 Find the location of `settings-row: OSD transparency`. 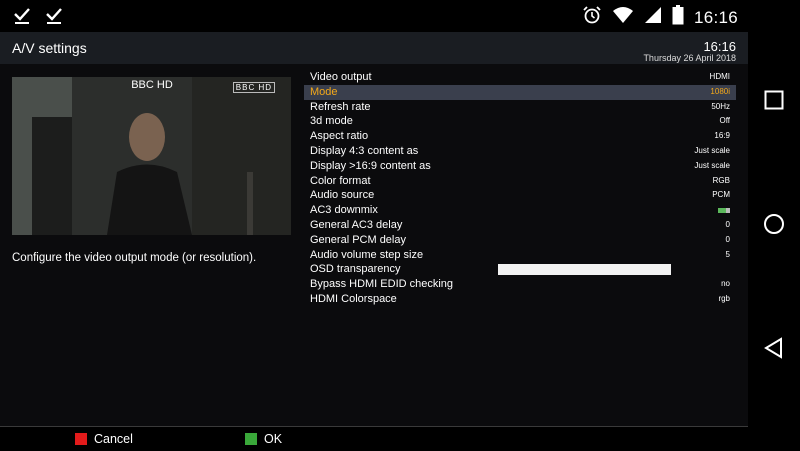

settings-row: OSD transparency is located at coordinates (520, 269).